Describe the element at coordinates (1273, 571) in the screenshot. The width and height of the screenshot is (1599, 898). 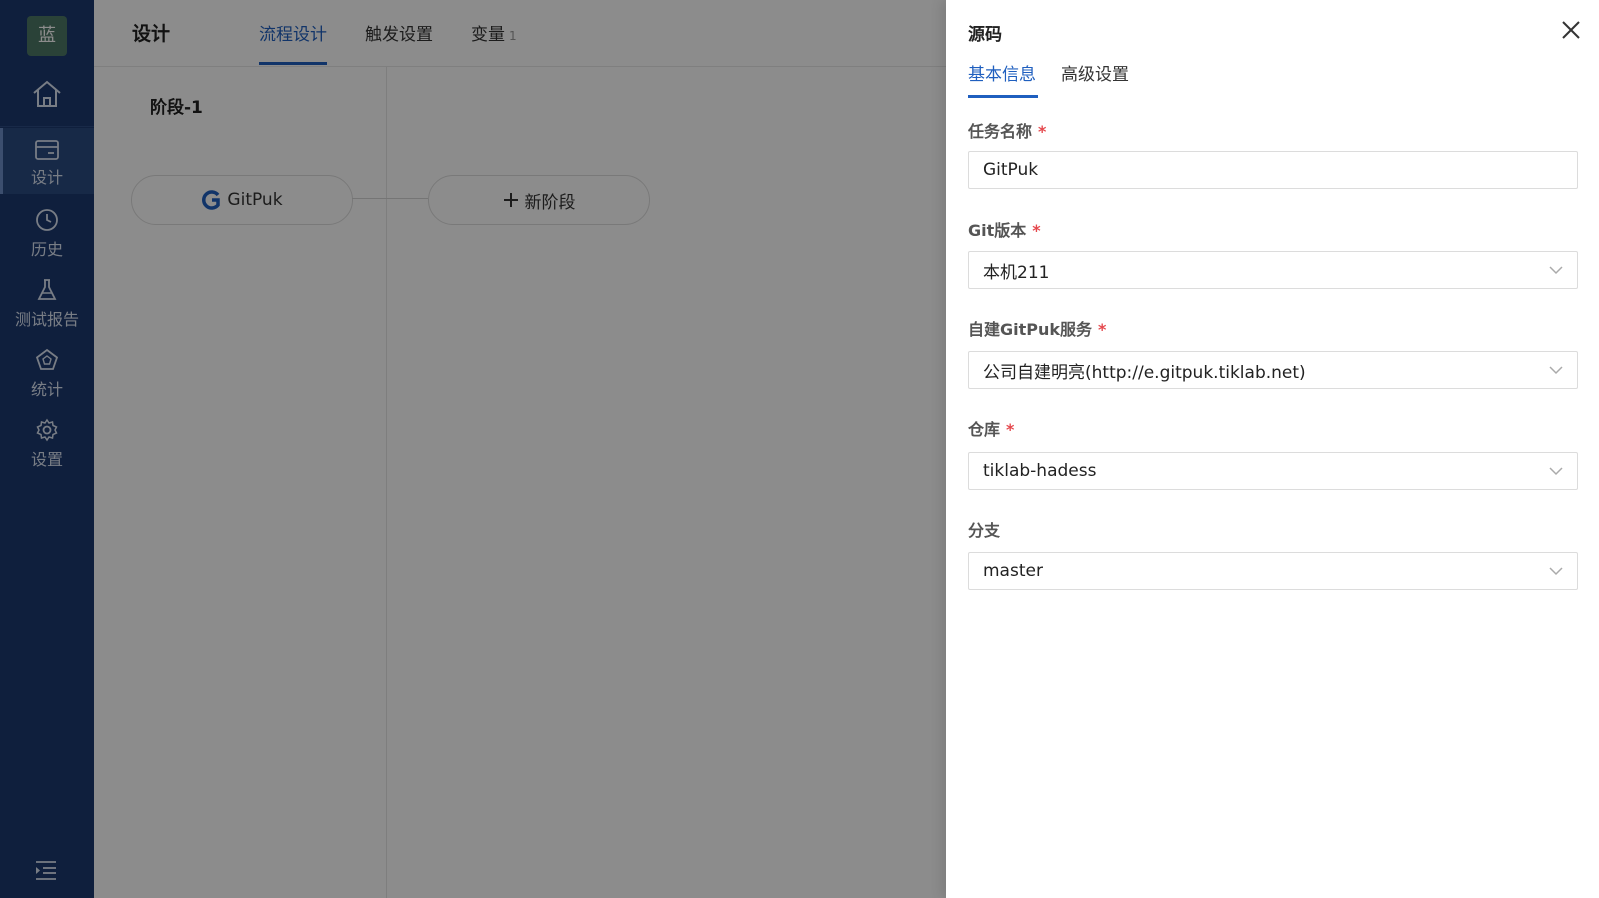
I see `branch-select: master` at that location.